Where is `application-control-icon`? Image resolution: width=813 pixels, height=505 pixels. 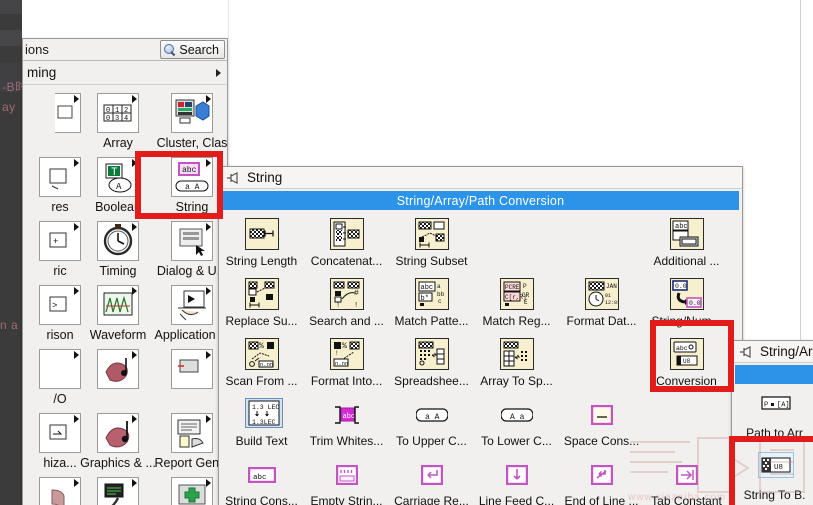
application-control-icon is located at coordinates (192, 305).